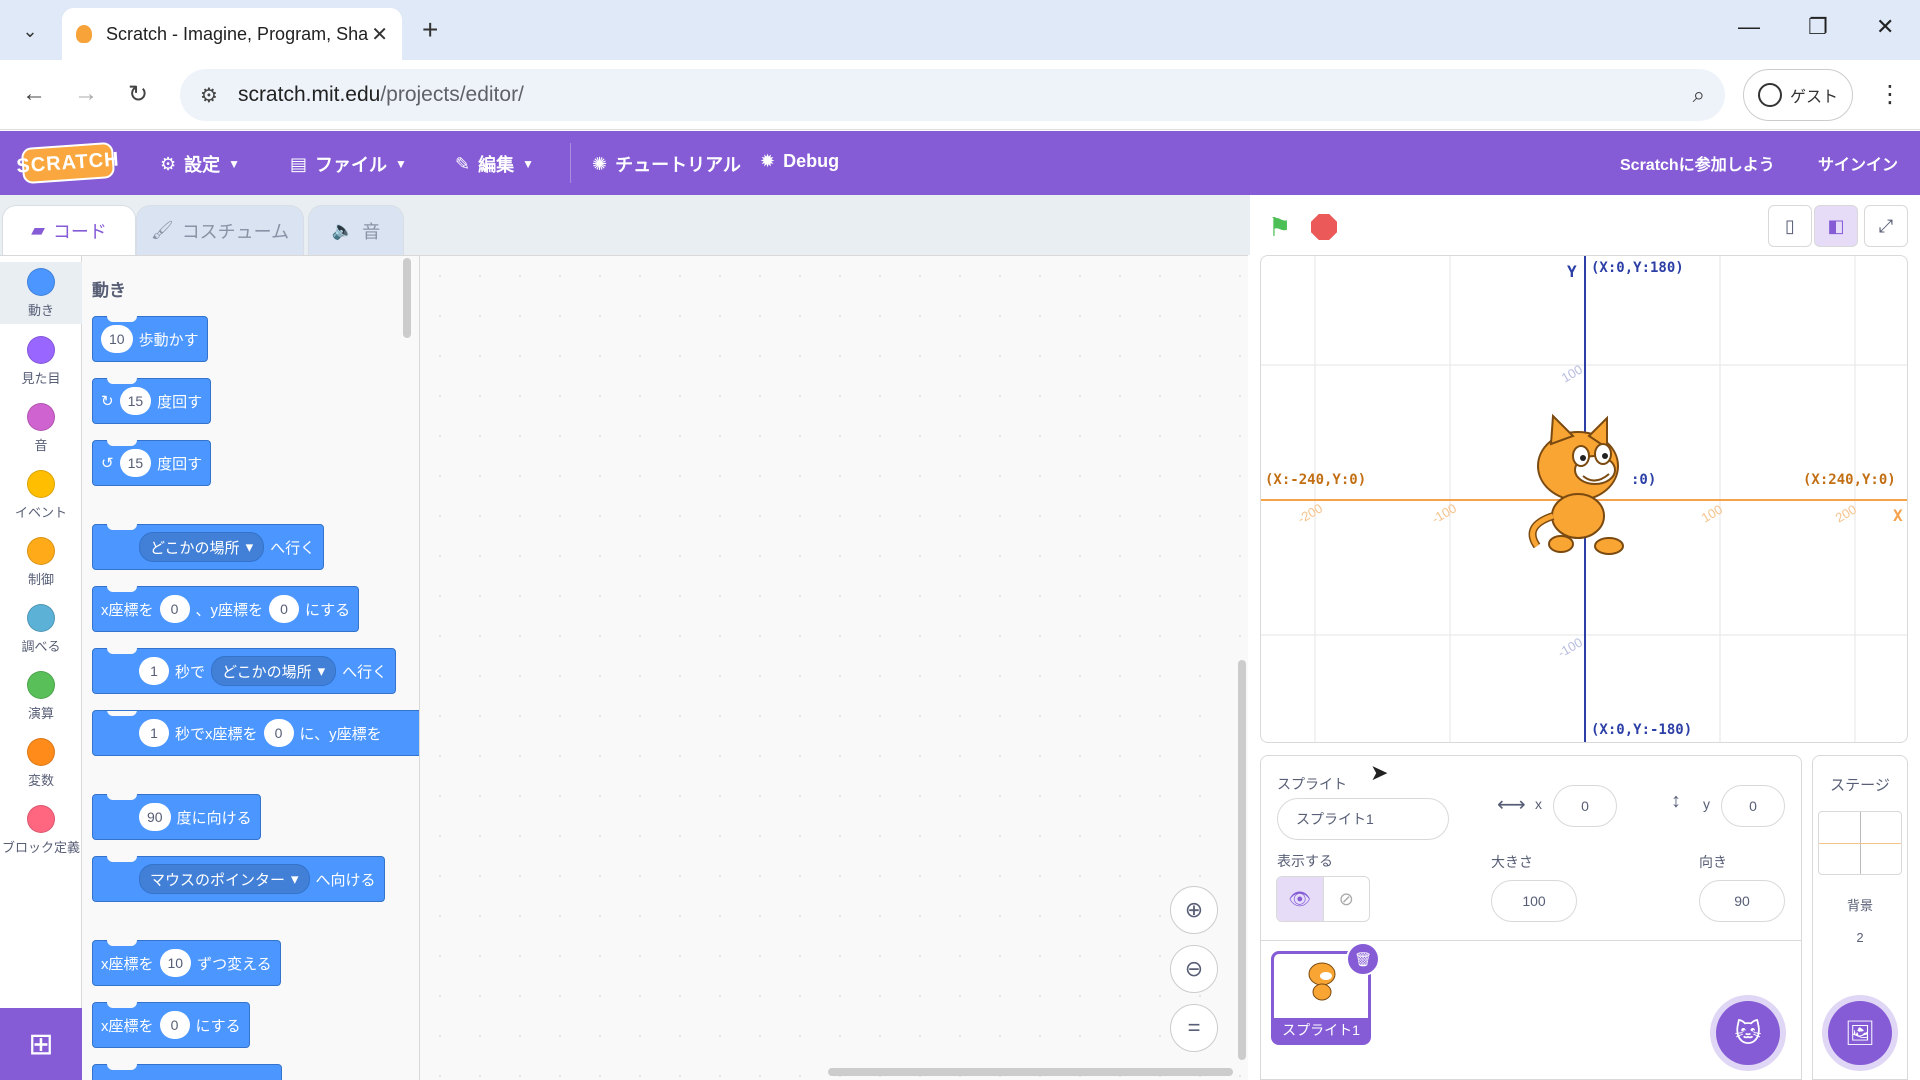  I want to click on tab-search-button: ⌄, so click(30, 31).